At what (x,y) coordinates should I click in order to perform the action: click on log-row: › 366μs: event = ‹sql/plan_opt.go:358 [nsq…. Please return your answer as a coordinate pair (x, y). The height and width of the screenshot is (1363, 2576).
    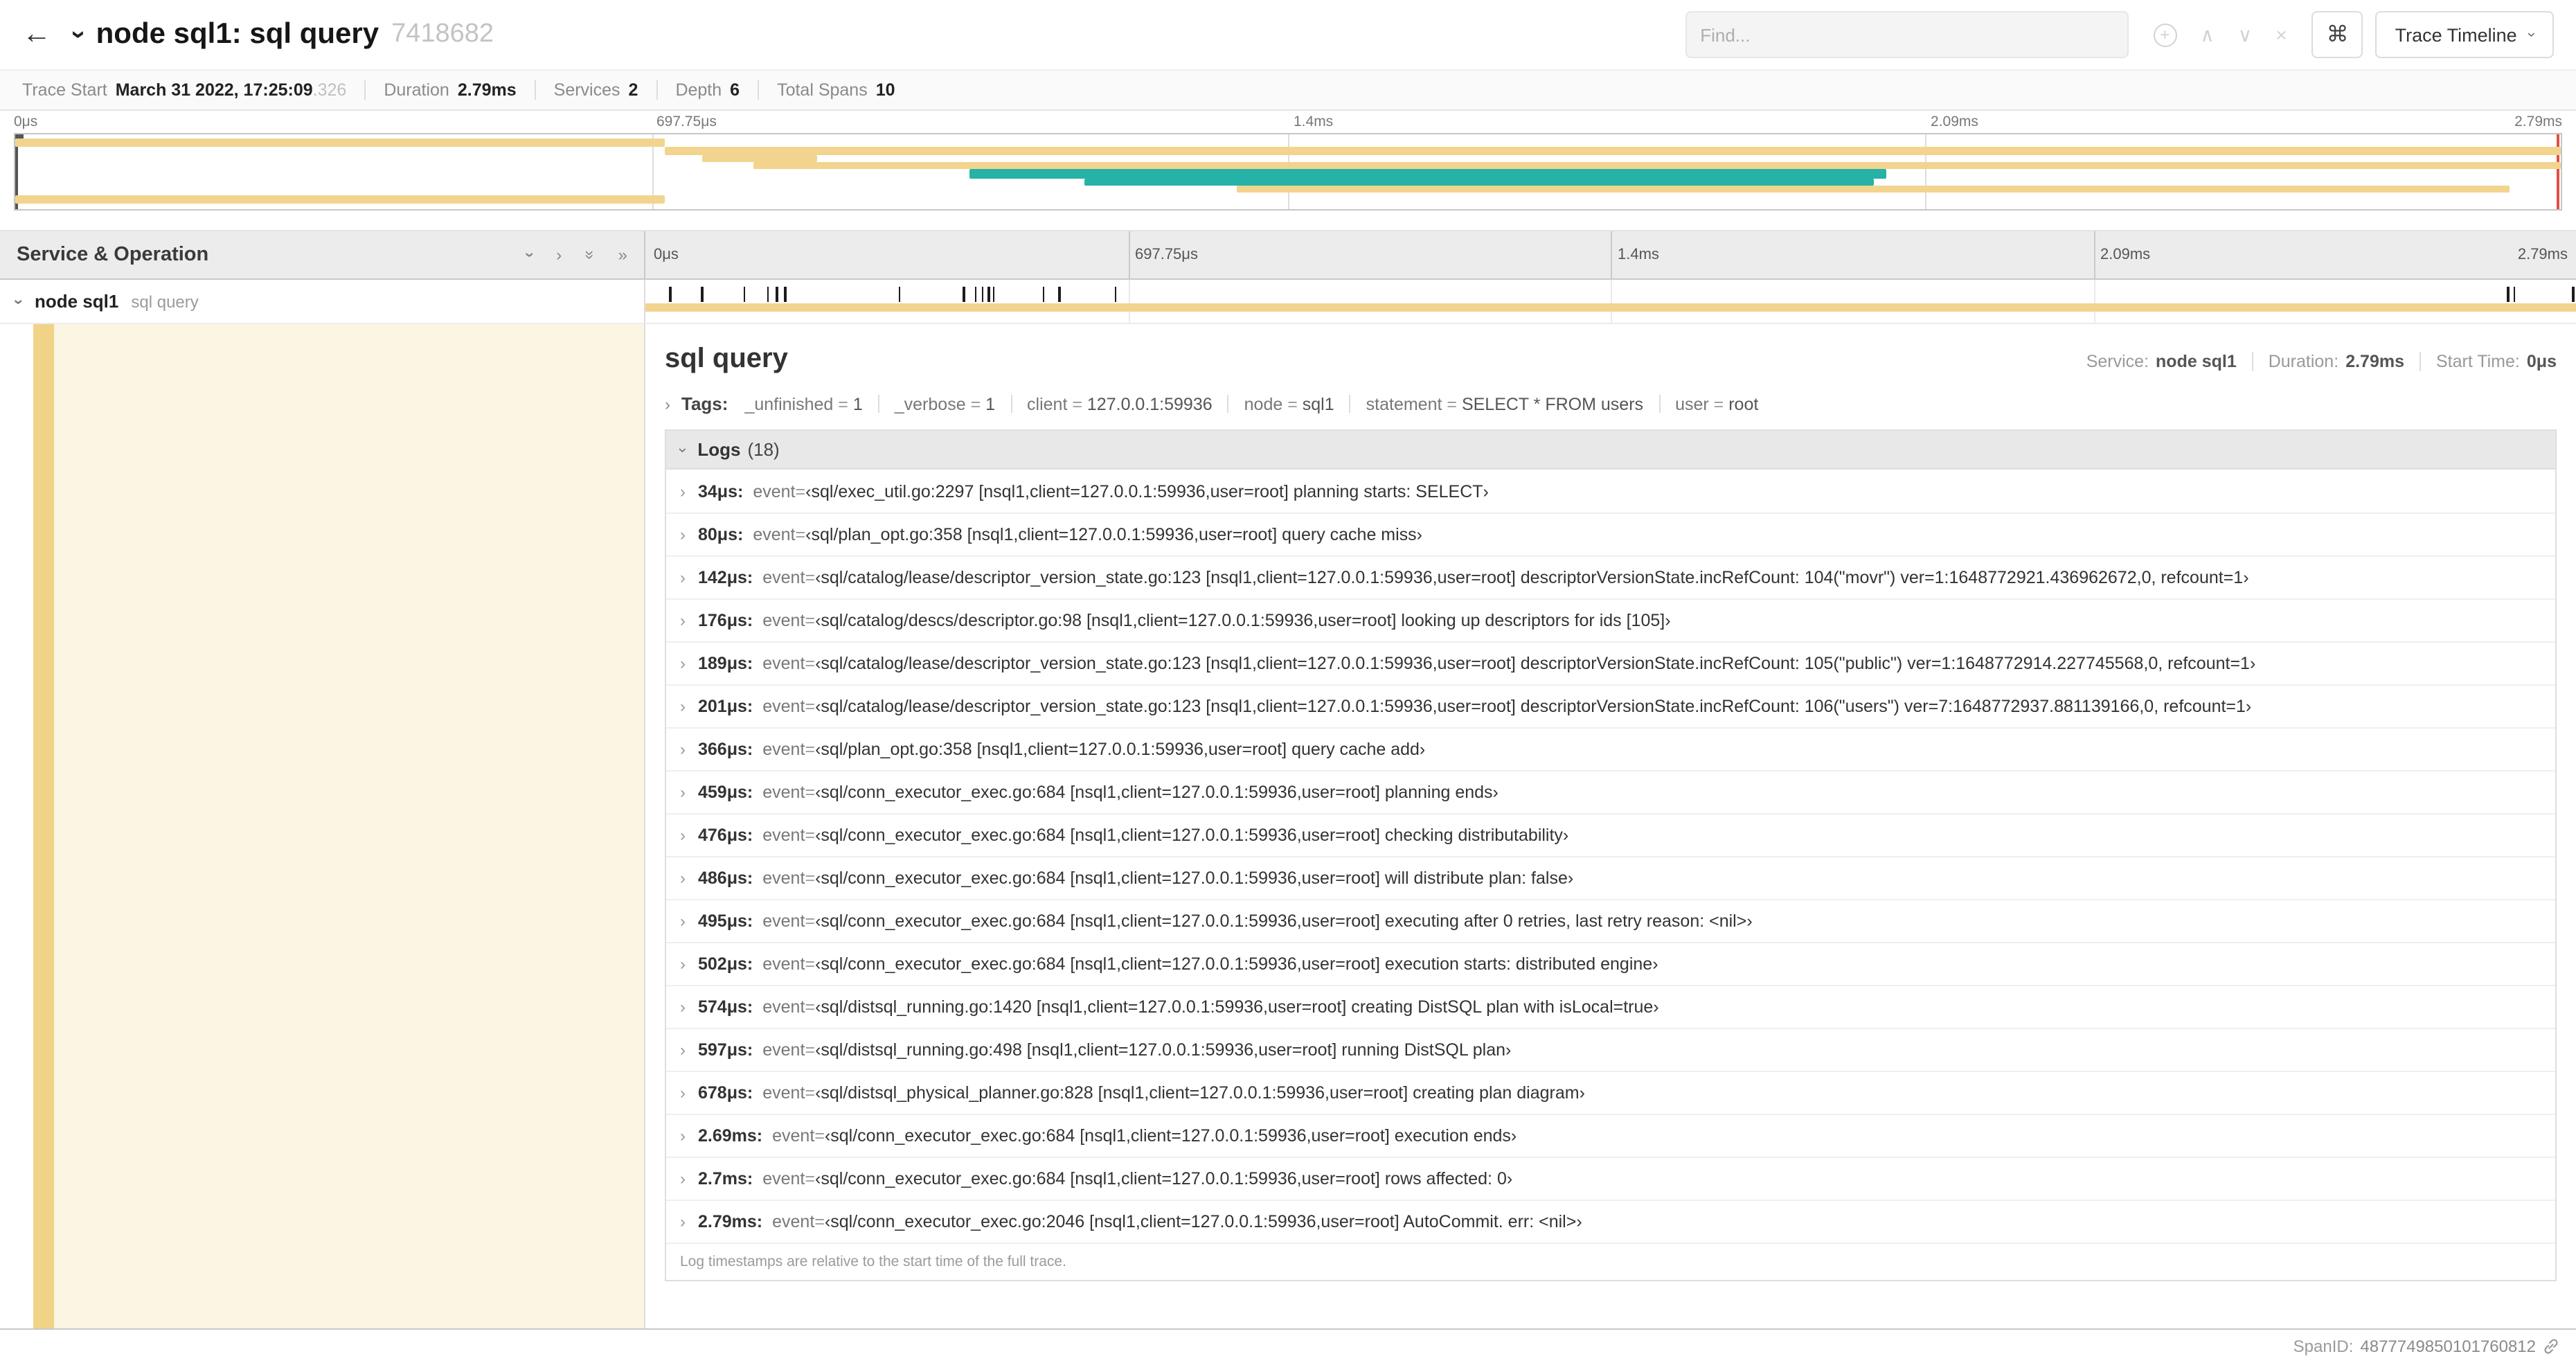
    Looking at the image, I should click on (1611, 749).